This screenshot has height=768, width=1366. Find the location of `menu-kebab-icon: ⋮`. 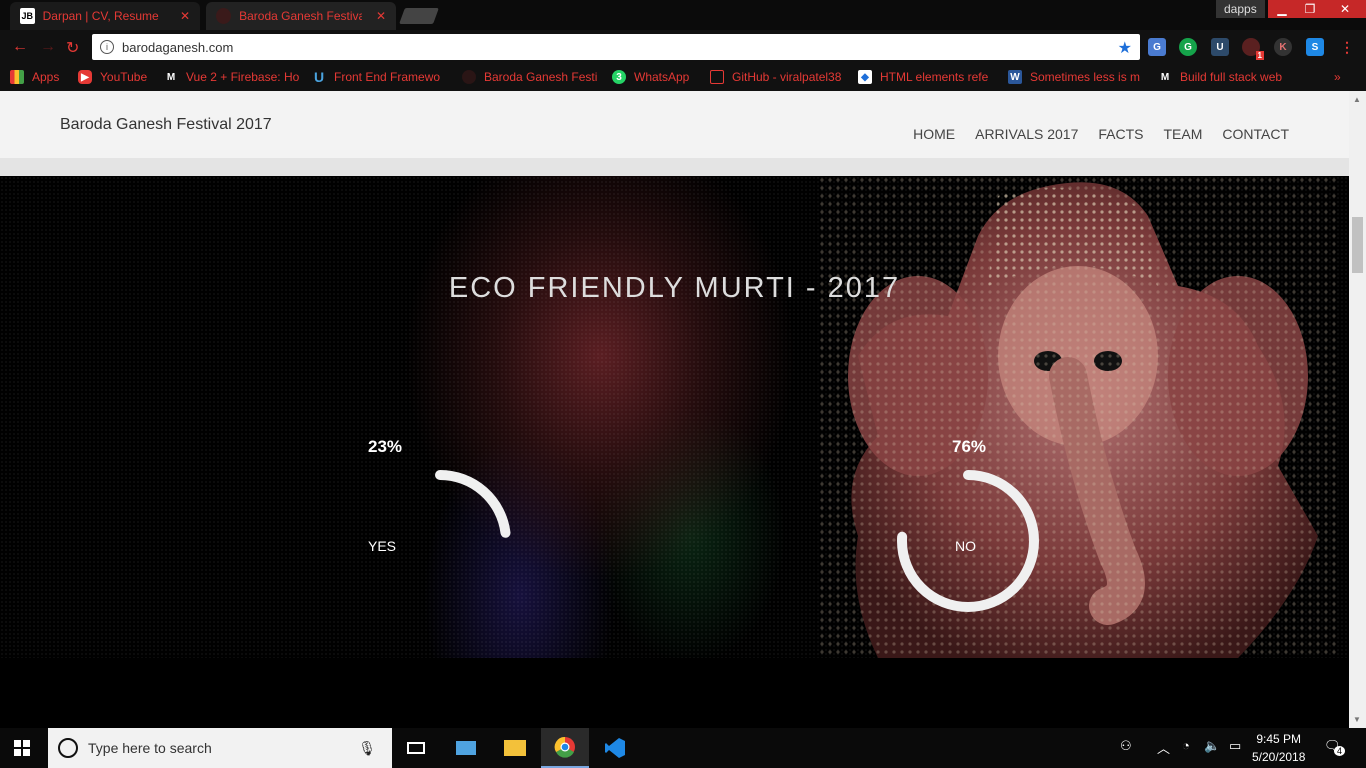

menu-kebab-icon: ⋮ is located at coordinates (1347, 47).